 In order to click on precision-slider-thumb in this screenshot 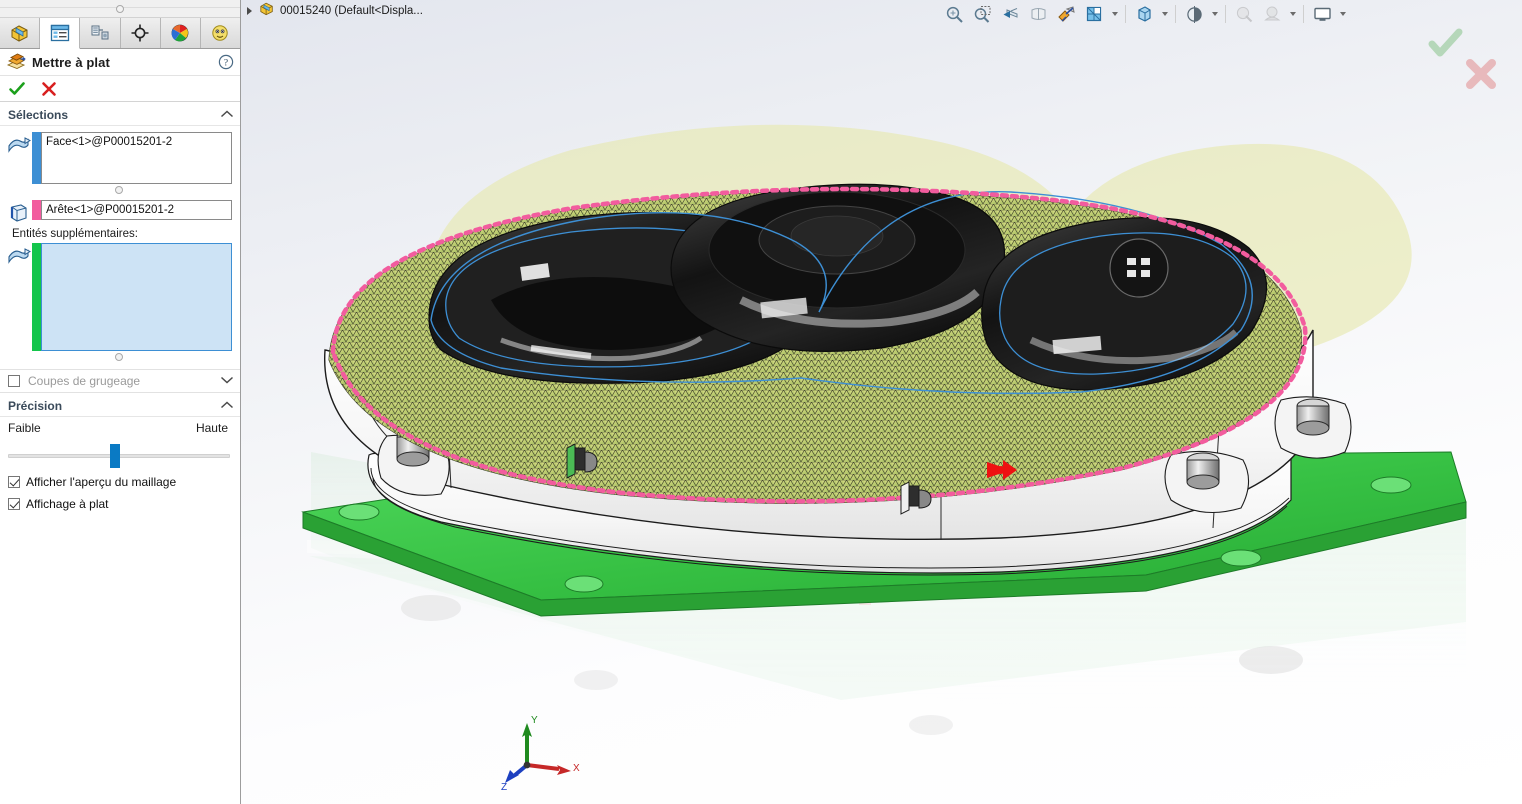, I will do `click(115, 456)`.